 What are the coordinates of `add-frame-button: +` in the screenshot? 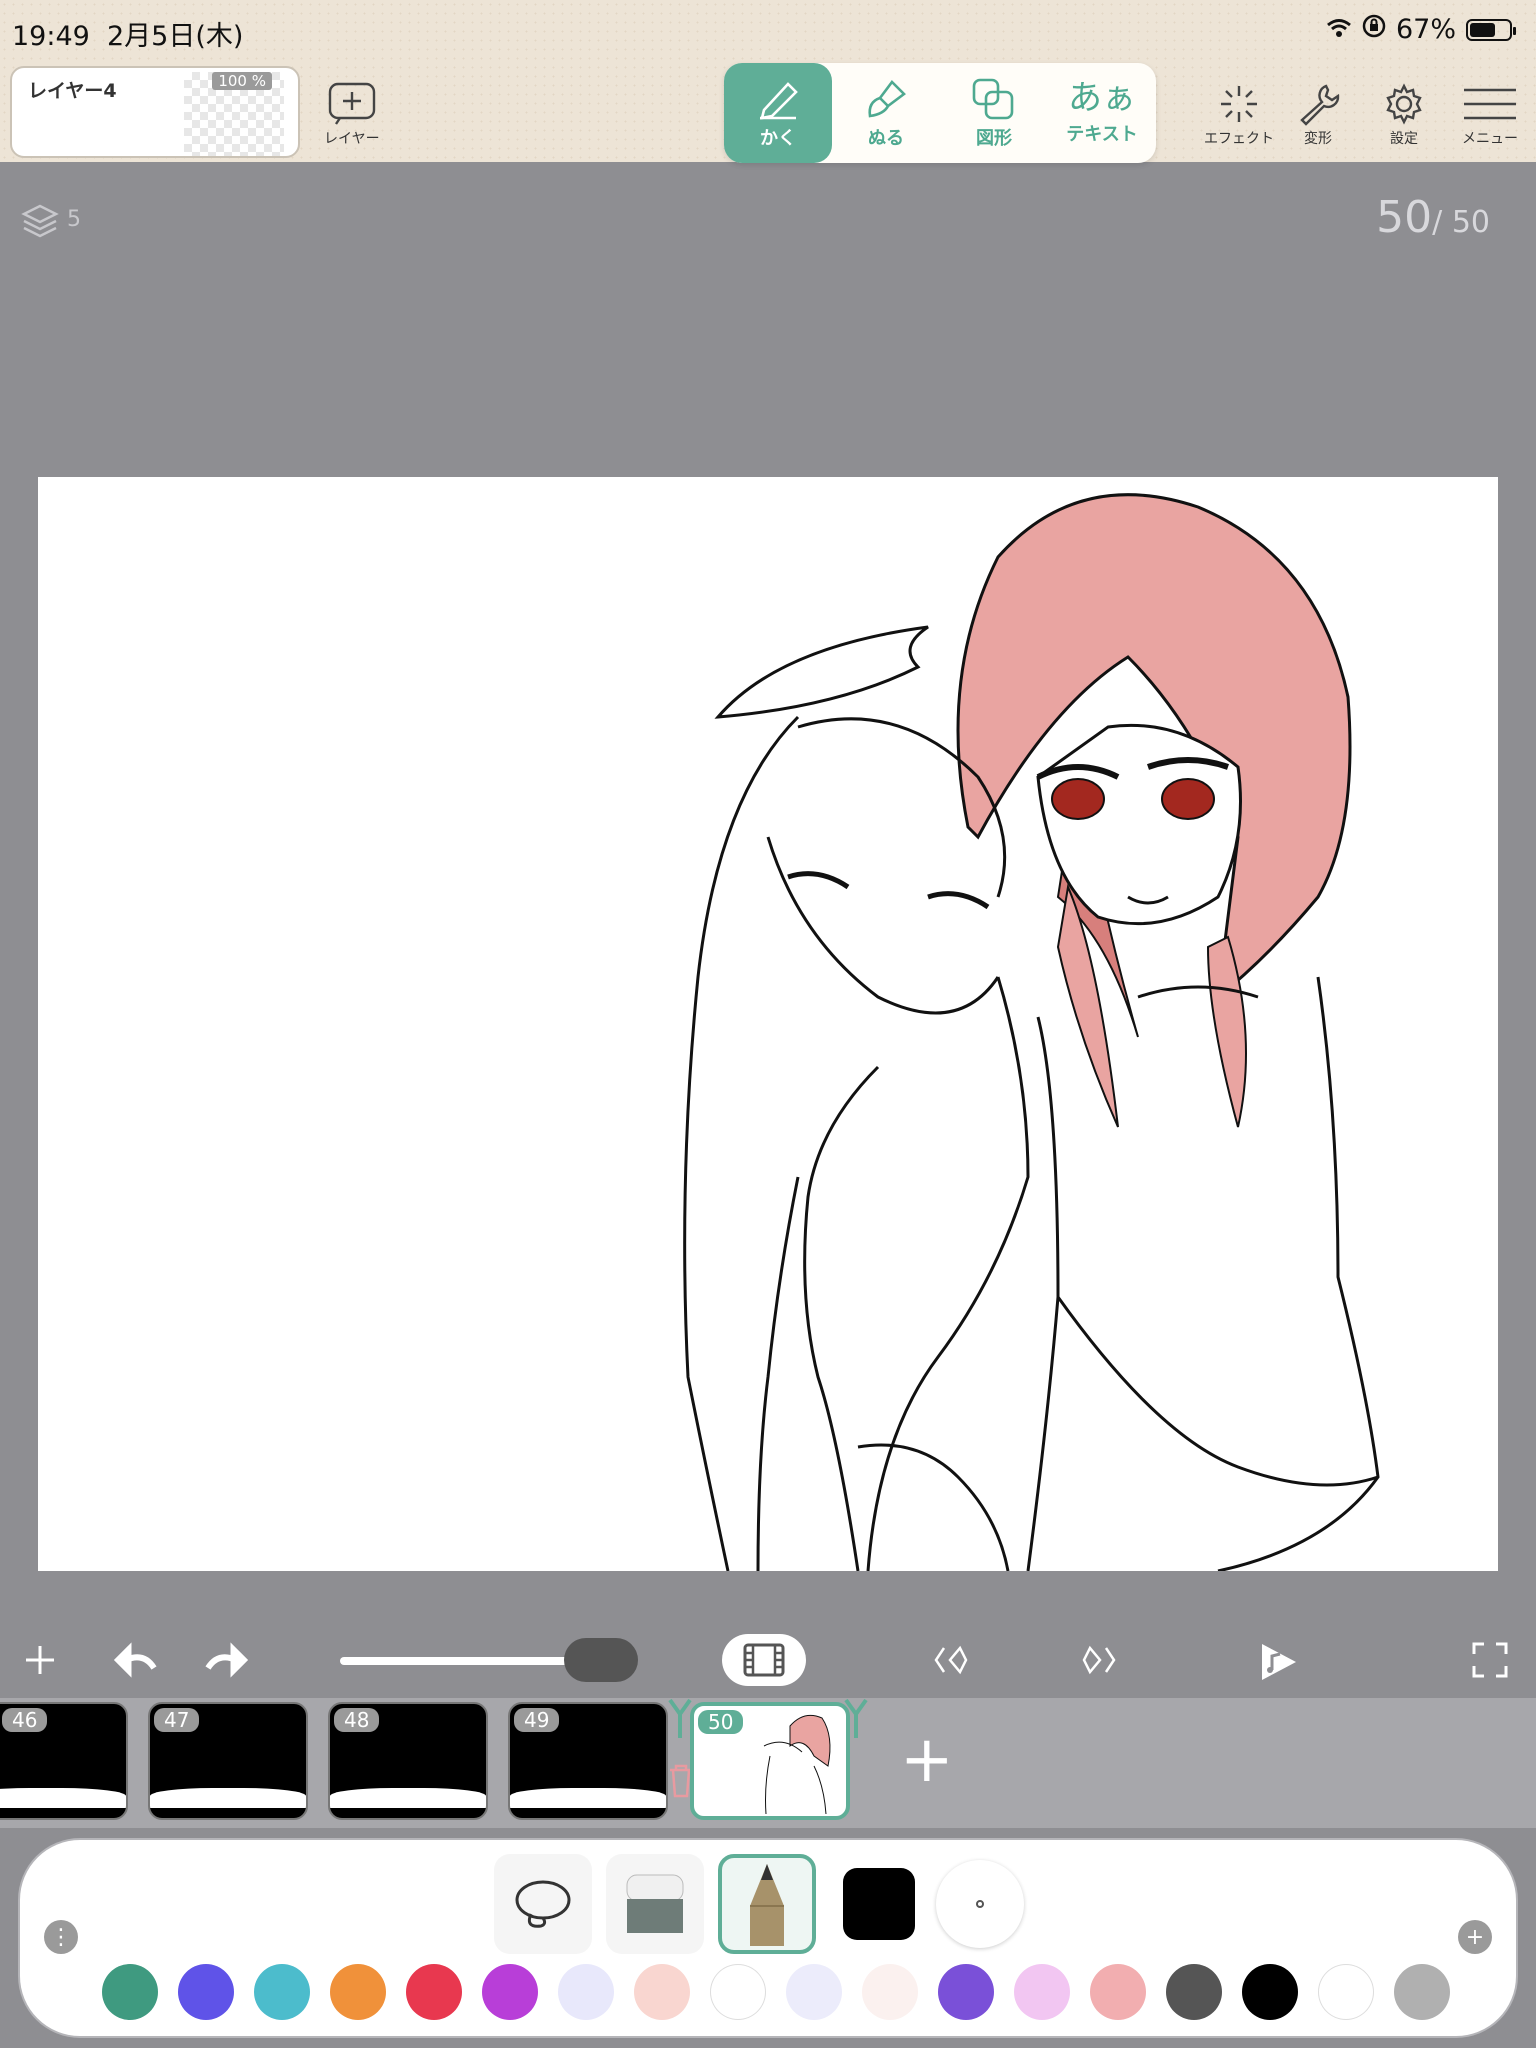 It's located at (927, 1760).